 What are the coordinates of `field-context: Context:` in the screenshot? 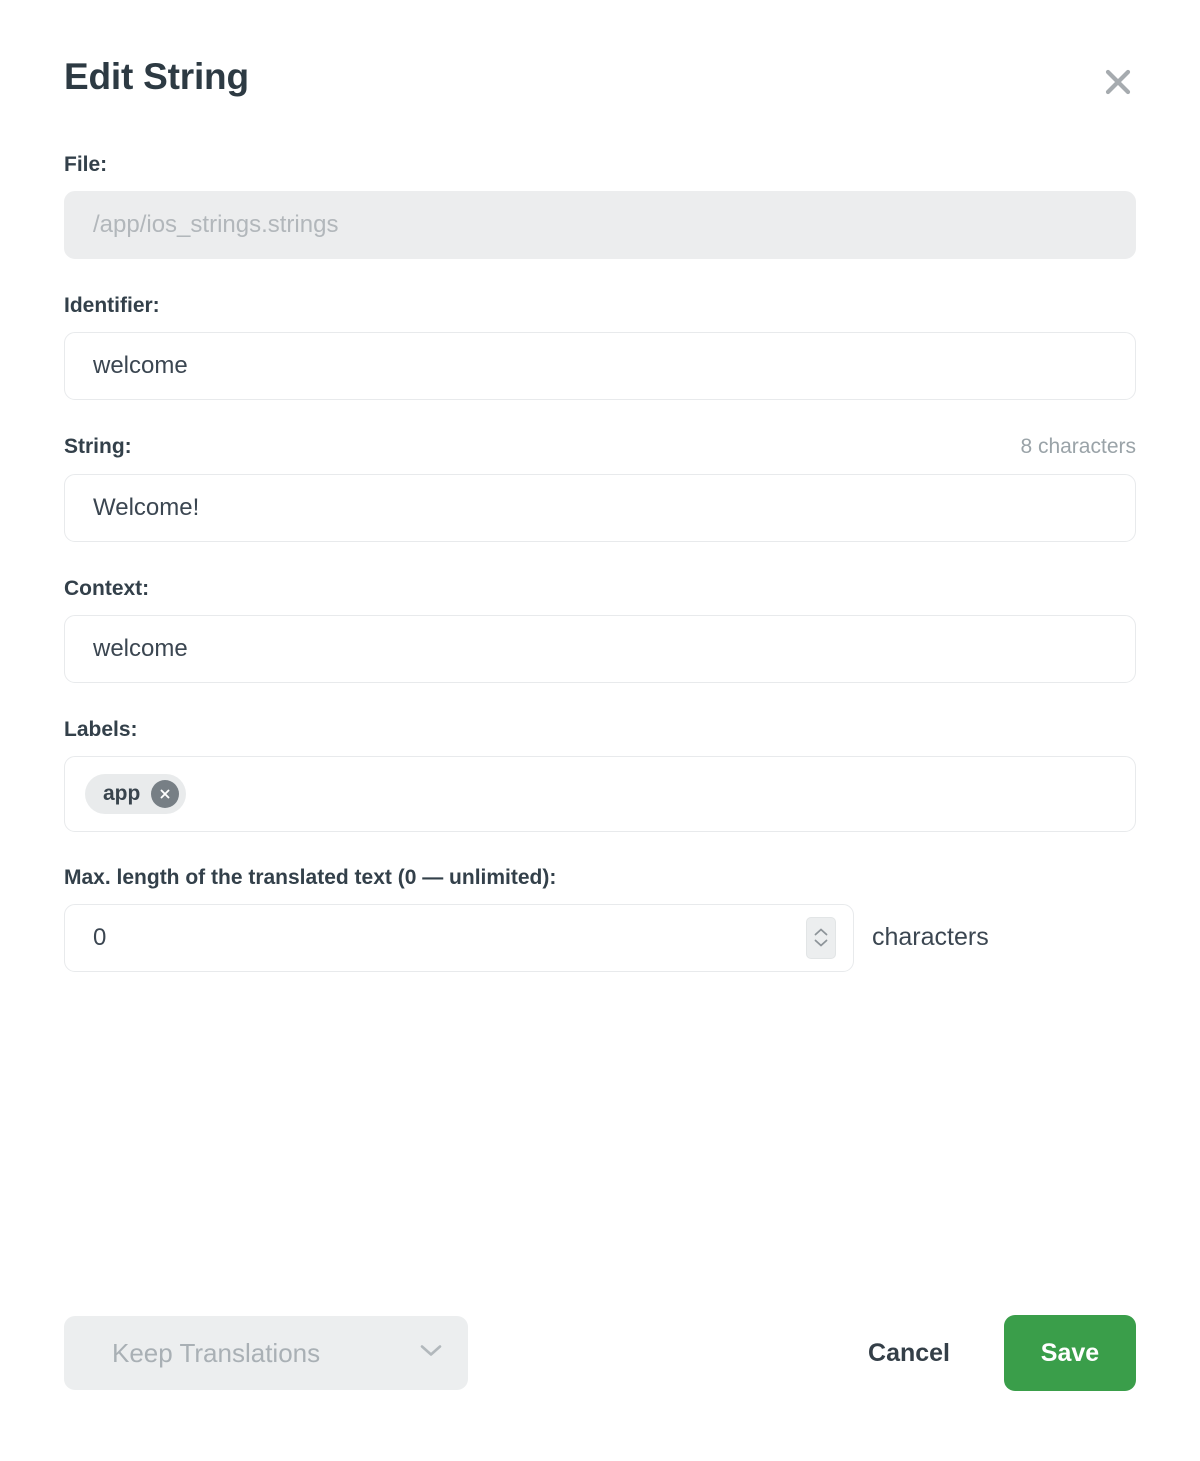 It's located at (600, 629).